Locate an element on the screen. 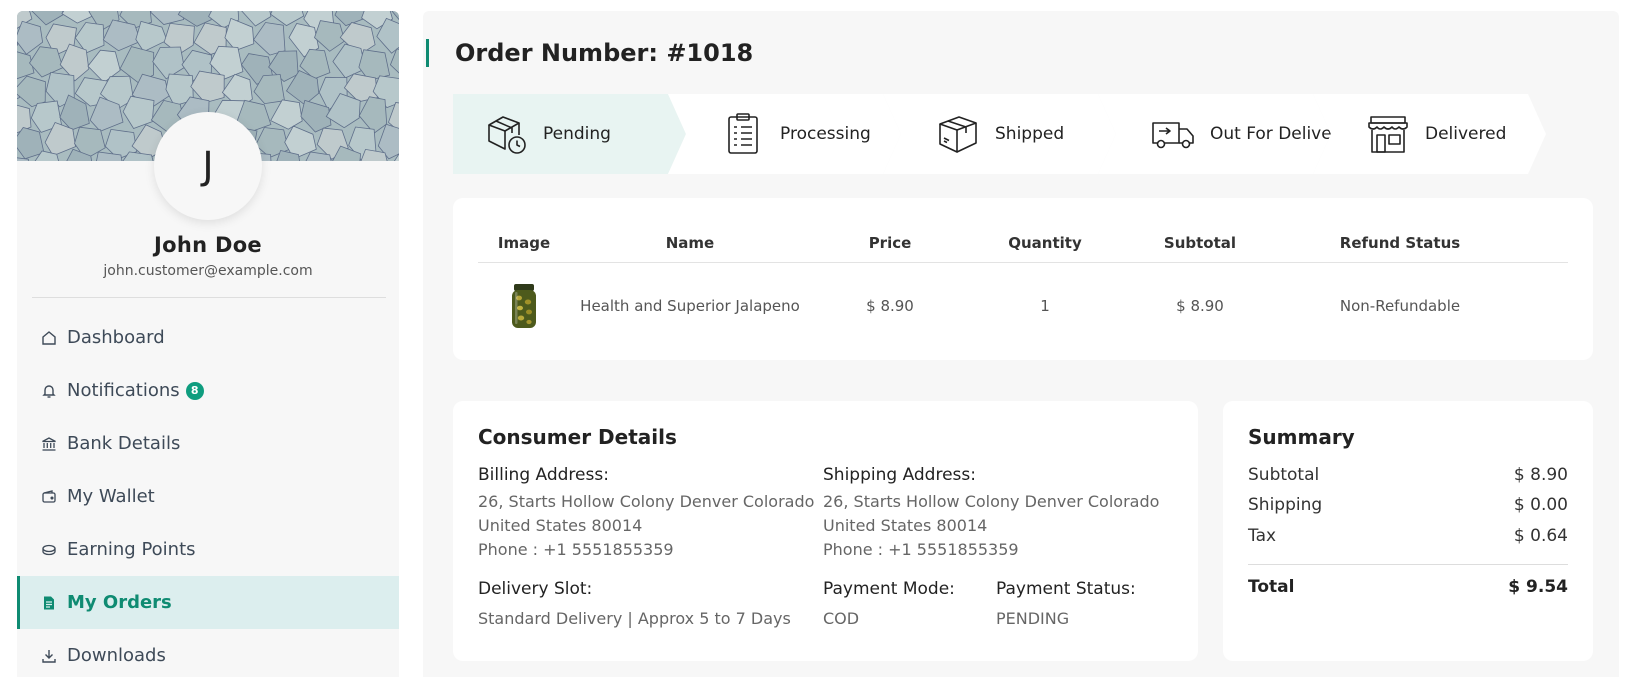  payment-mode-value: COD is located at coordinates (841, 618).